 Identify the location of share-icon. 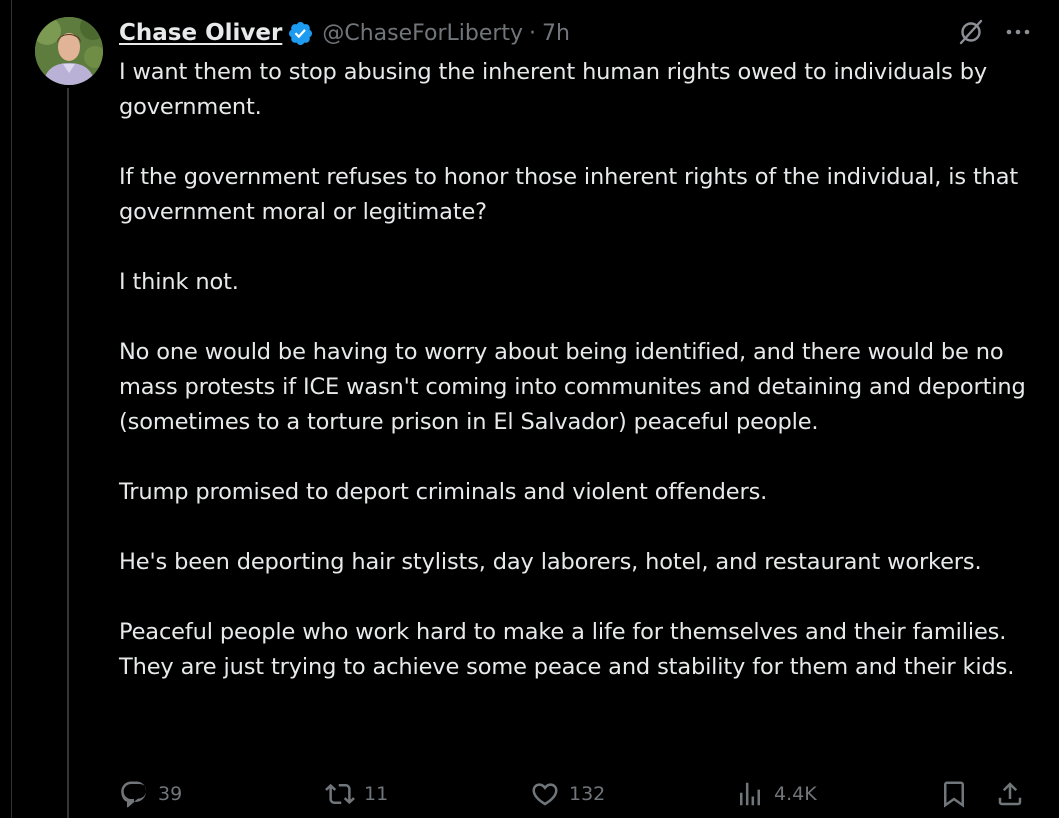
(1010, 794).